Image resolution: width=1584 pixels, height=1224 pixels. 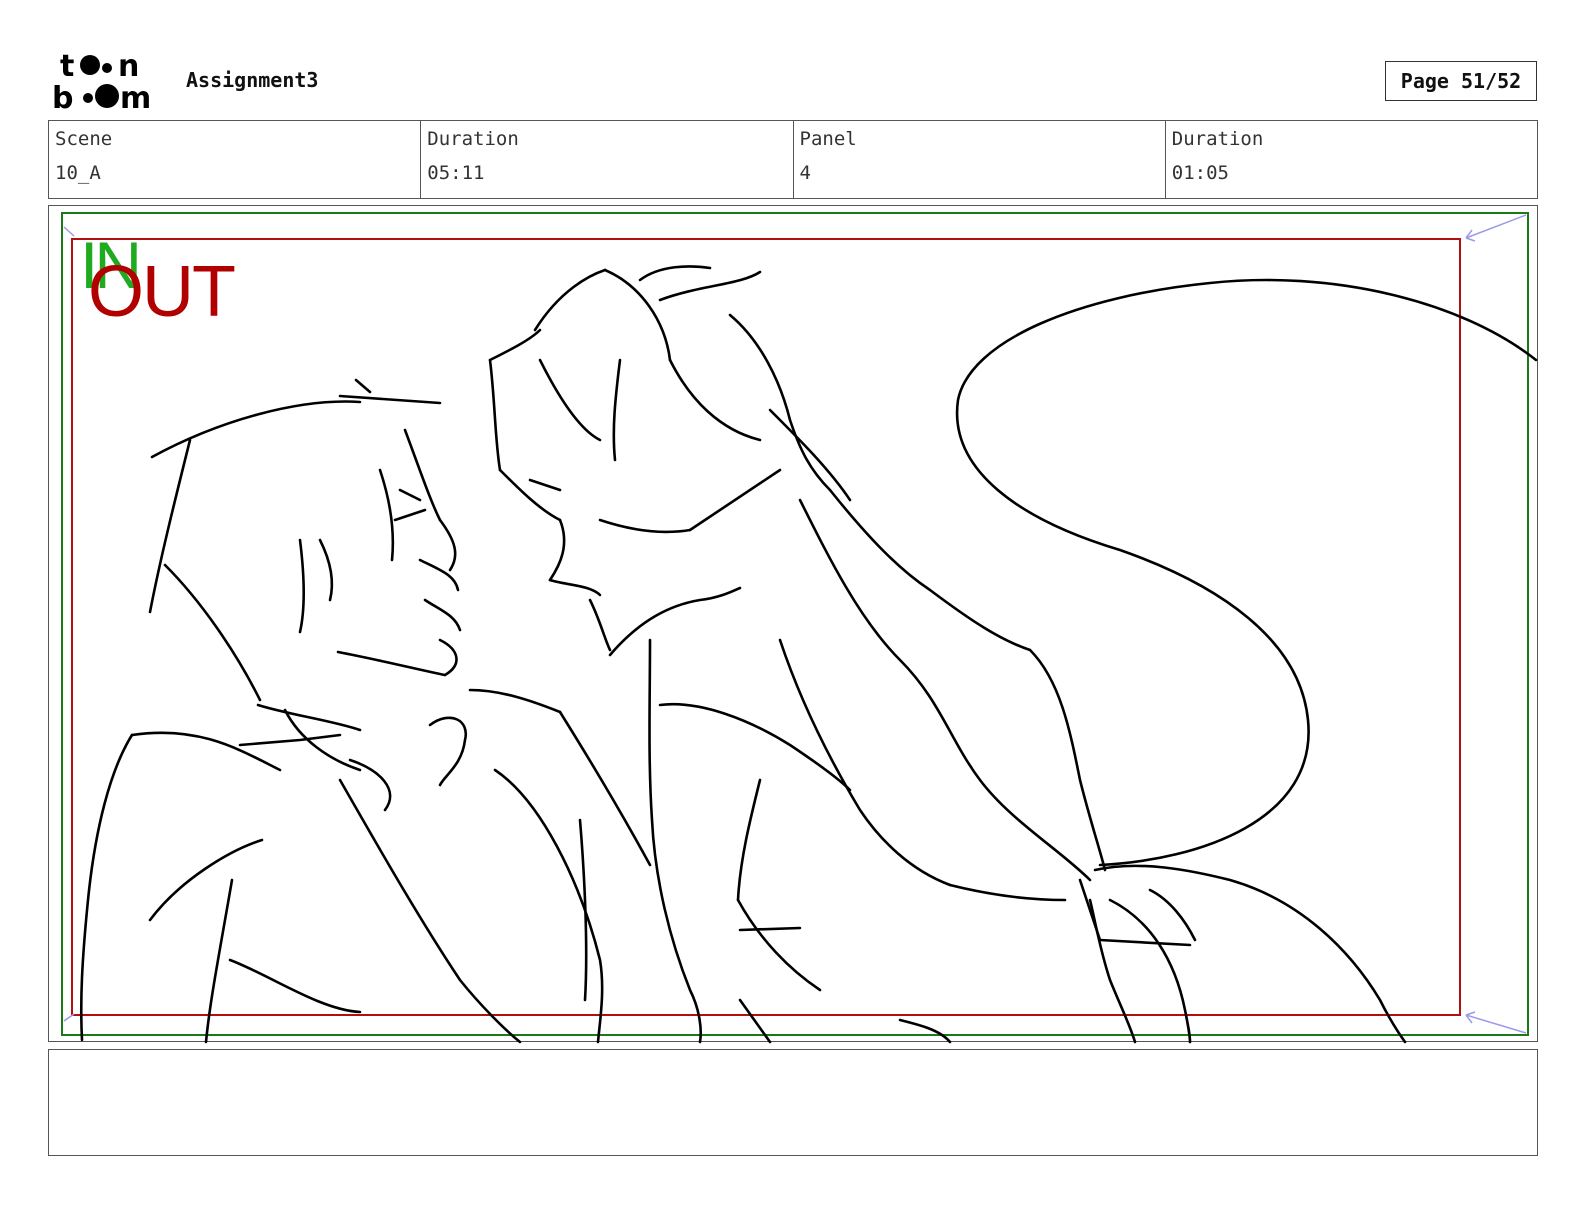 I want to click on out-marker: OUT, so click(x=162, y=292).